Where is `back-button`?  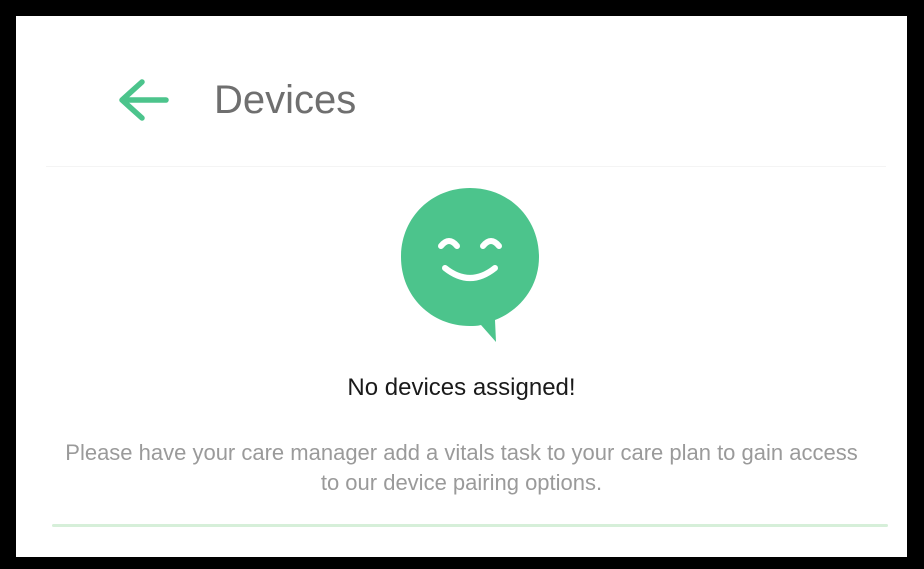 back-button is located at coordinates (144, 100).